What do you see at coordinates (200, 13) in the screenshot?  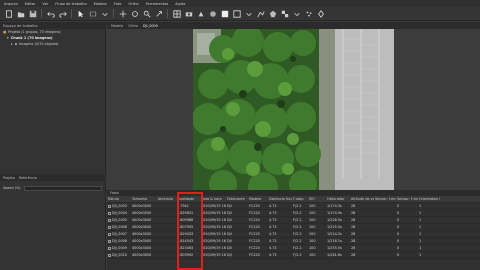 I see `shape-icon` at bounding box center [200, 13].